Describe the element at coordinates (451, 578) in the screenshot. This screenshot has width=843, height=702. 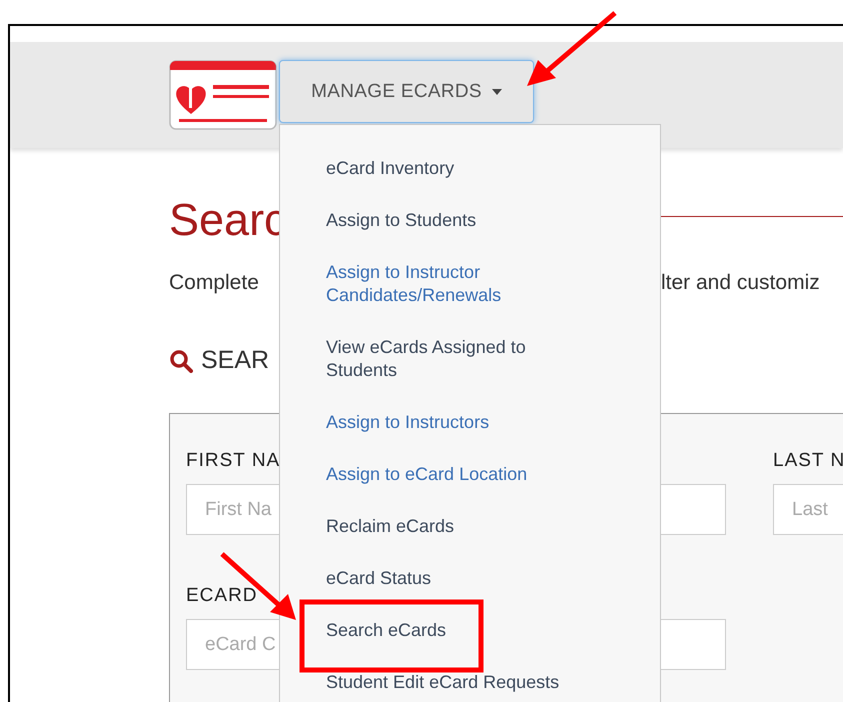
I see `menu-item: eCard Status` at that location.